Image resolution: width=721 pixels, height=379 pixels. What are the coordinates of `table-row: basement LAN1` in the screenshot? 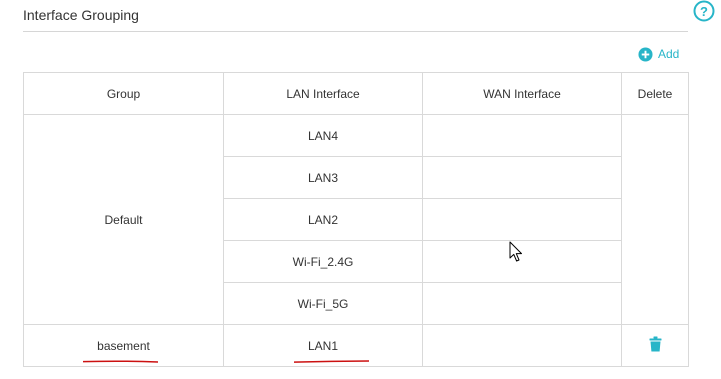 It's located at (356, 345).